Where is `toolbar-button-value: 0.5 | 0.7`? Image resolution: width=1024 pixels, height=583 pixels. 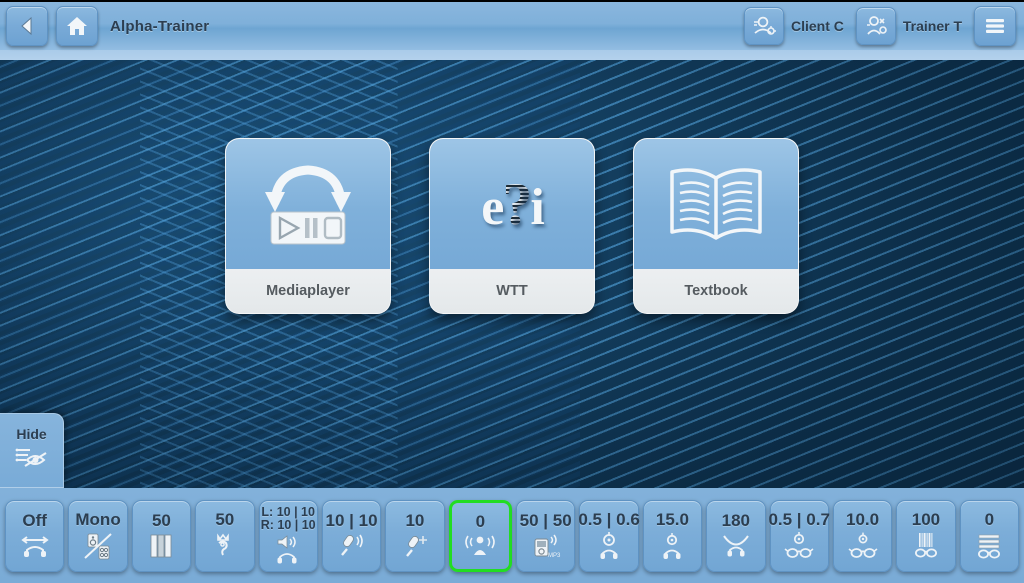
toolbar-button-value: 0.5 | 0.7 is located at coordinates (799, 520).